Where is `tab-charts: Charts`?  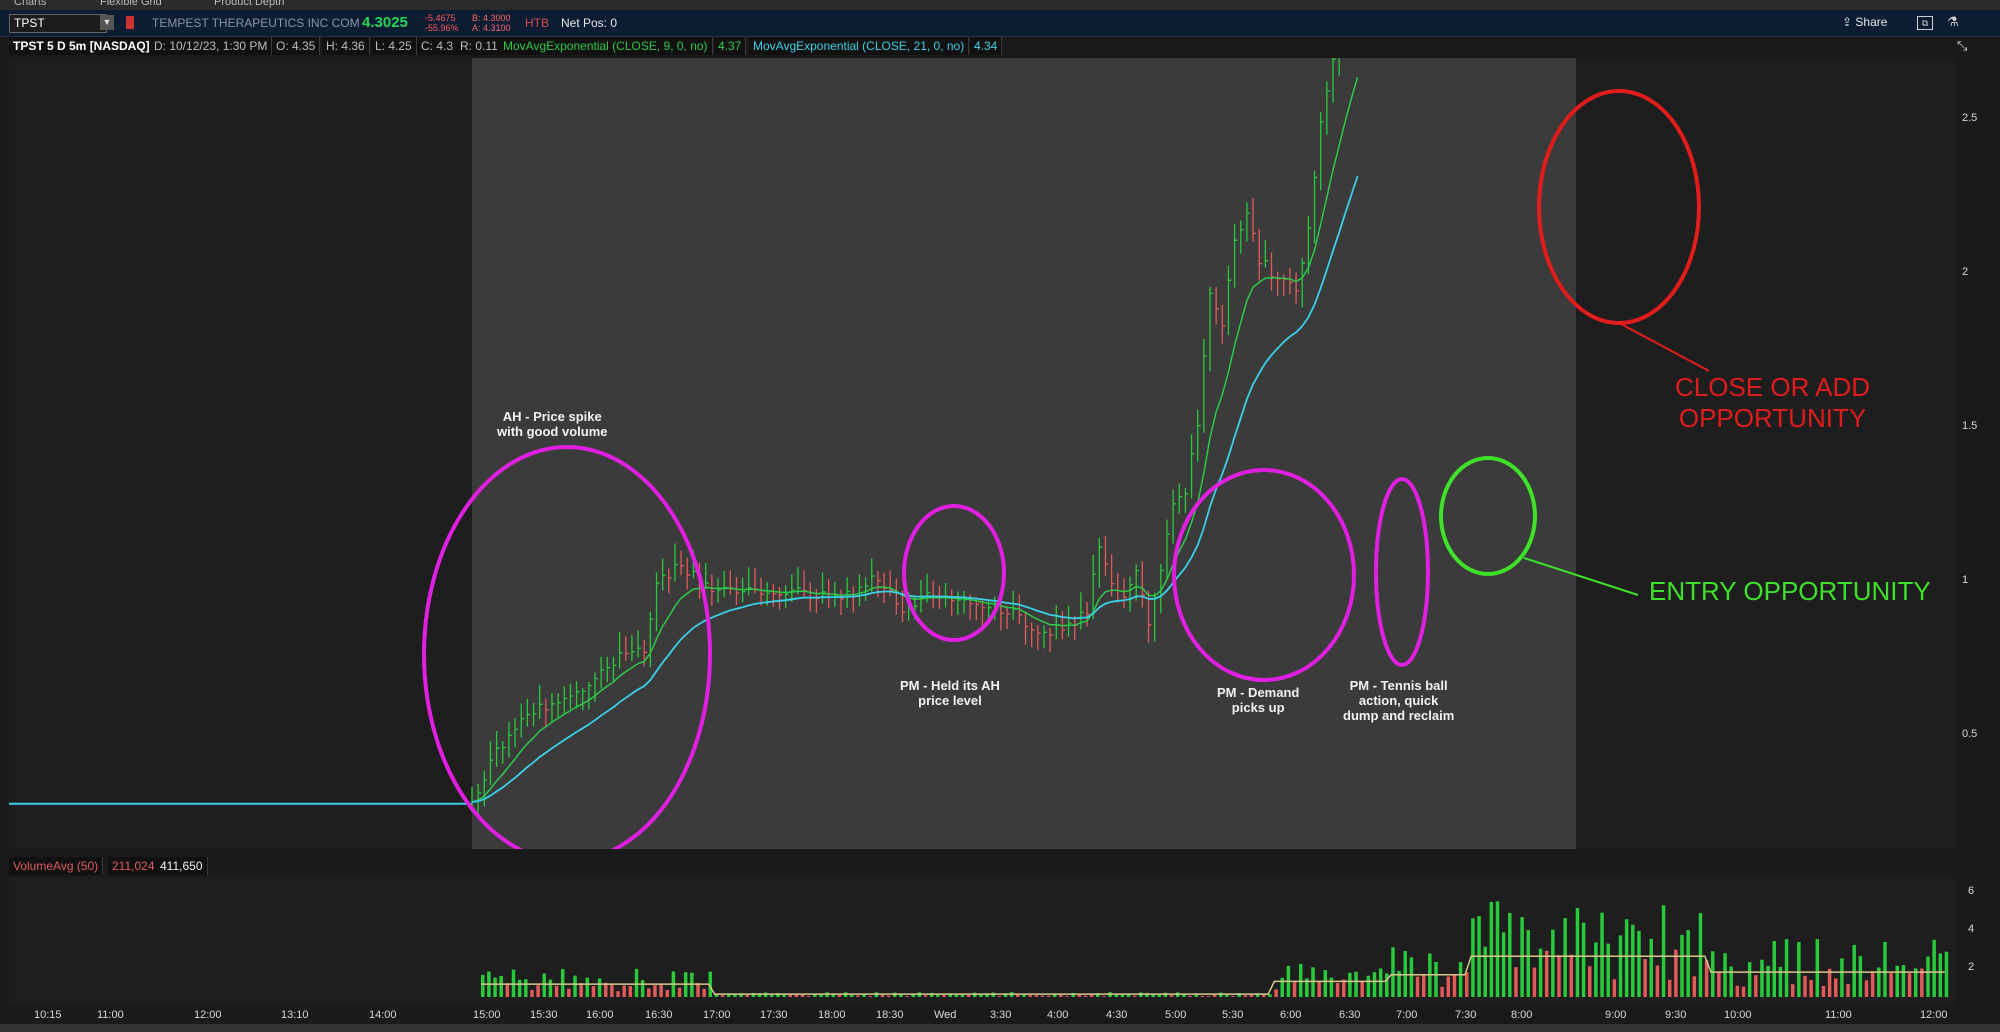 tab-charts: Charts is located at coordinates (30, 4).